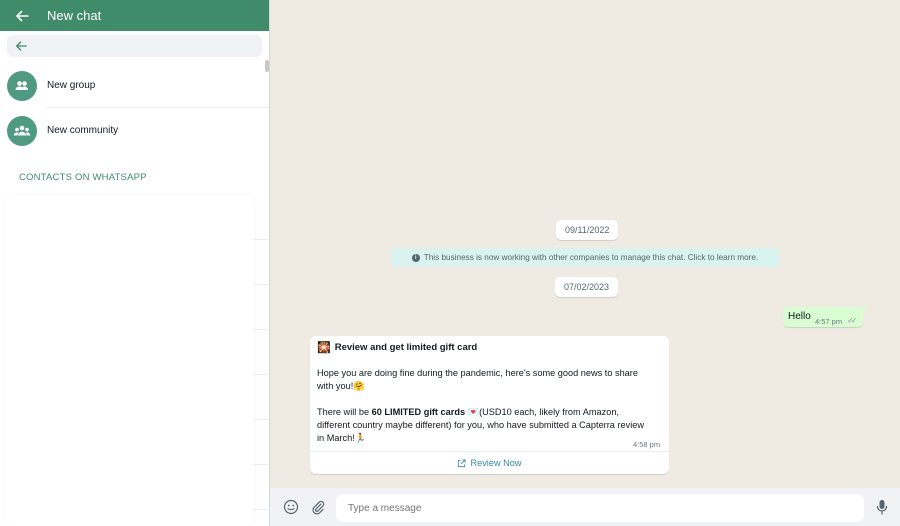 The height and width of the screenshot is (526, 900). Describe the element at coordinates (134, 15) in the screenshot. I see `new-chat-header: New chat` at that location.